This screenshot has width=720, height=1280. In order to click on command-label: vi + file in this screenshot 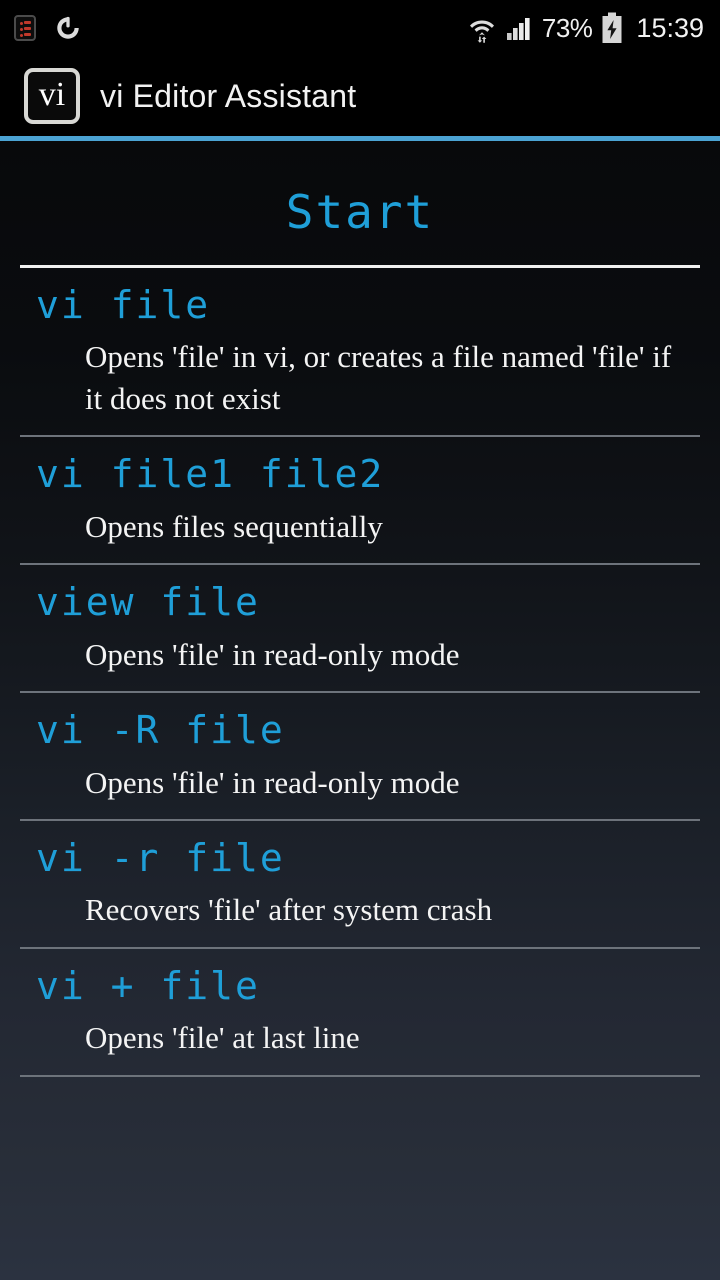, I will do `click(148, 985)`.